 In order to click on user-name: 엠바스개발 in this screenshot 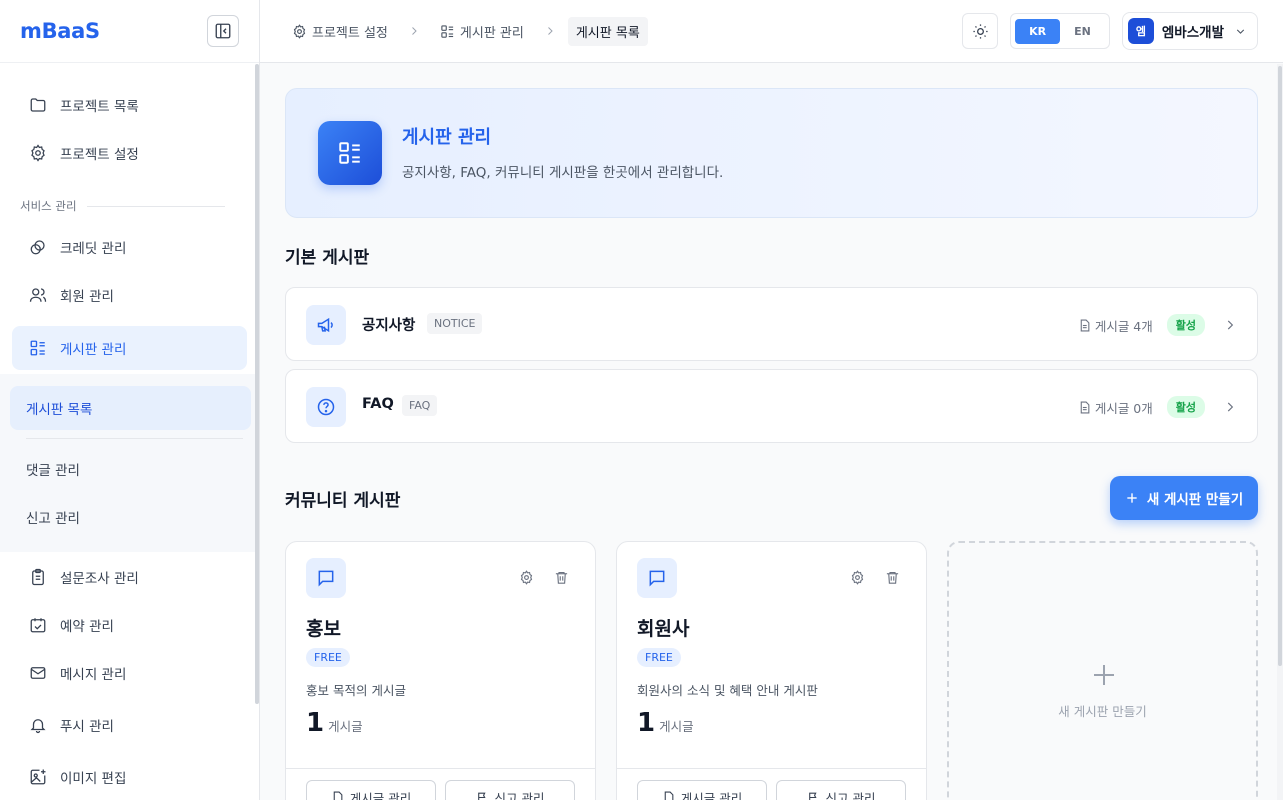, I will do `click(1192, 33)`.